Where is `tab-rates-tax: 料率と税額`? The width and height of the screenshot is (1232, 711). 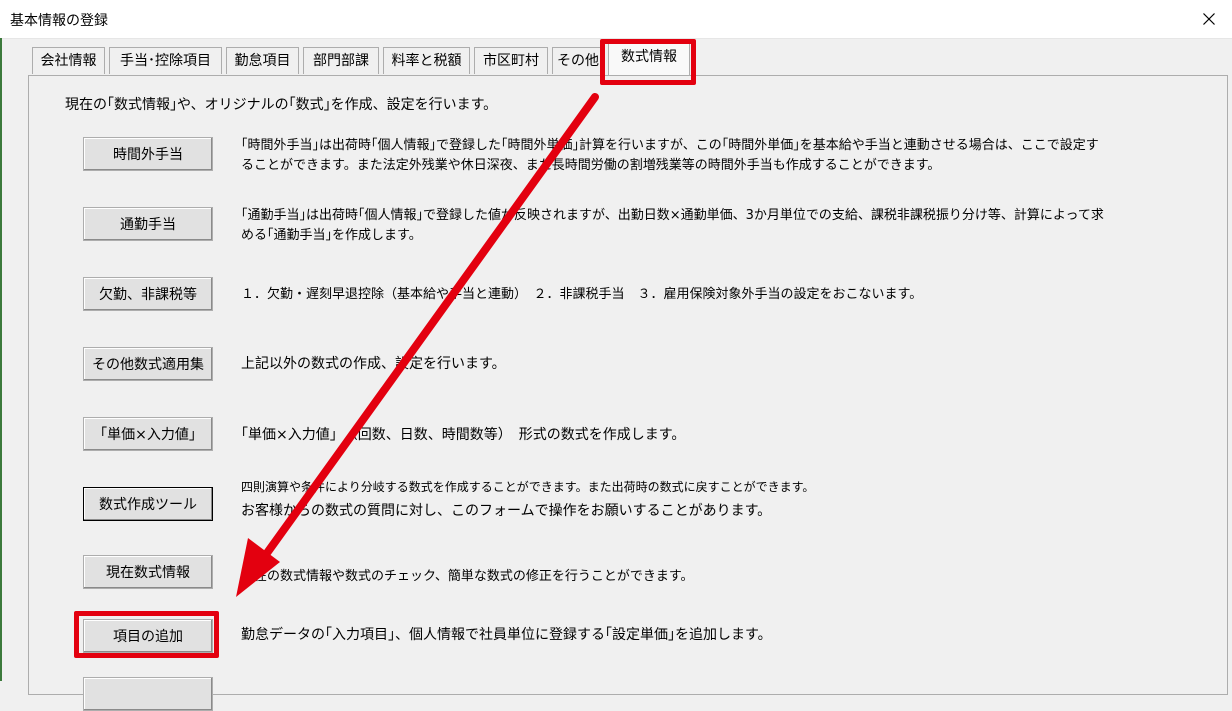
tab-rates-tax: 料率と税額 is located at coordinates (426, 60).